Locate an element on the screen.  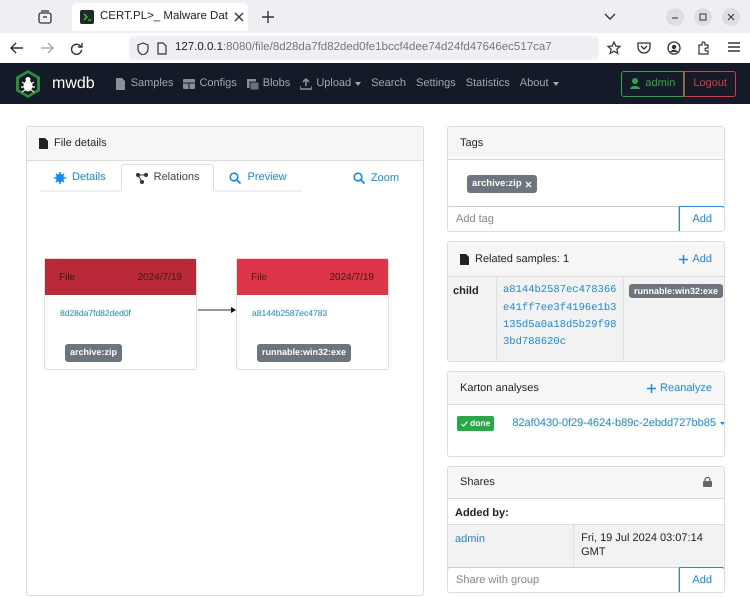
nav-link: Statistics is located at coordinates (488, 83).